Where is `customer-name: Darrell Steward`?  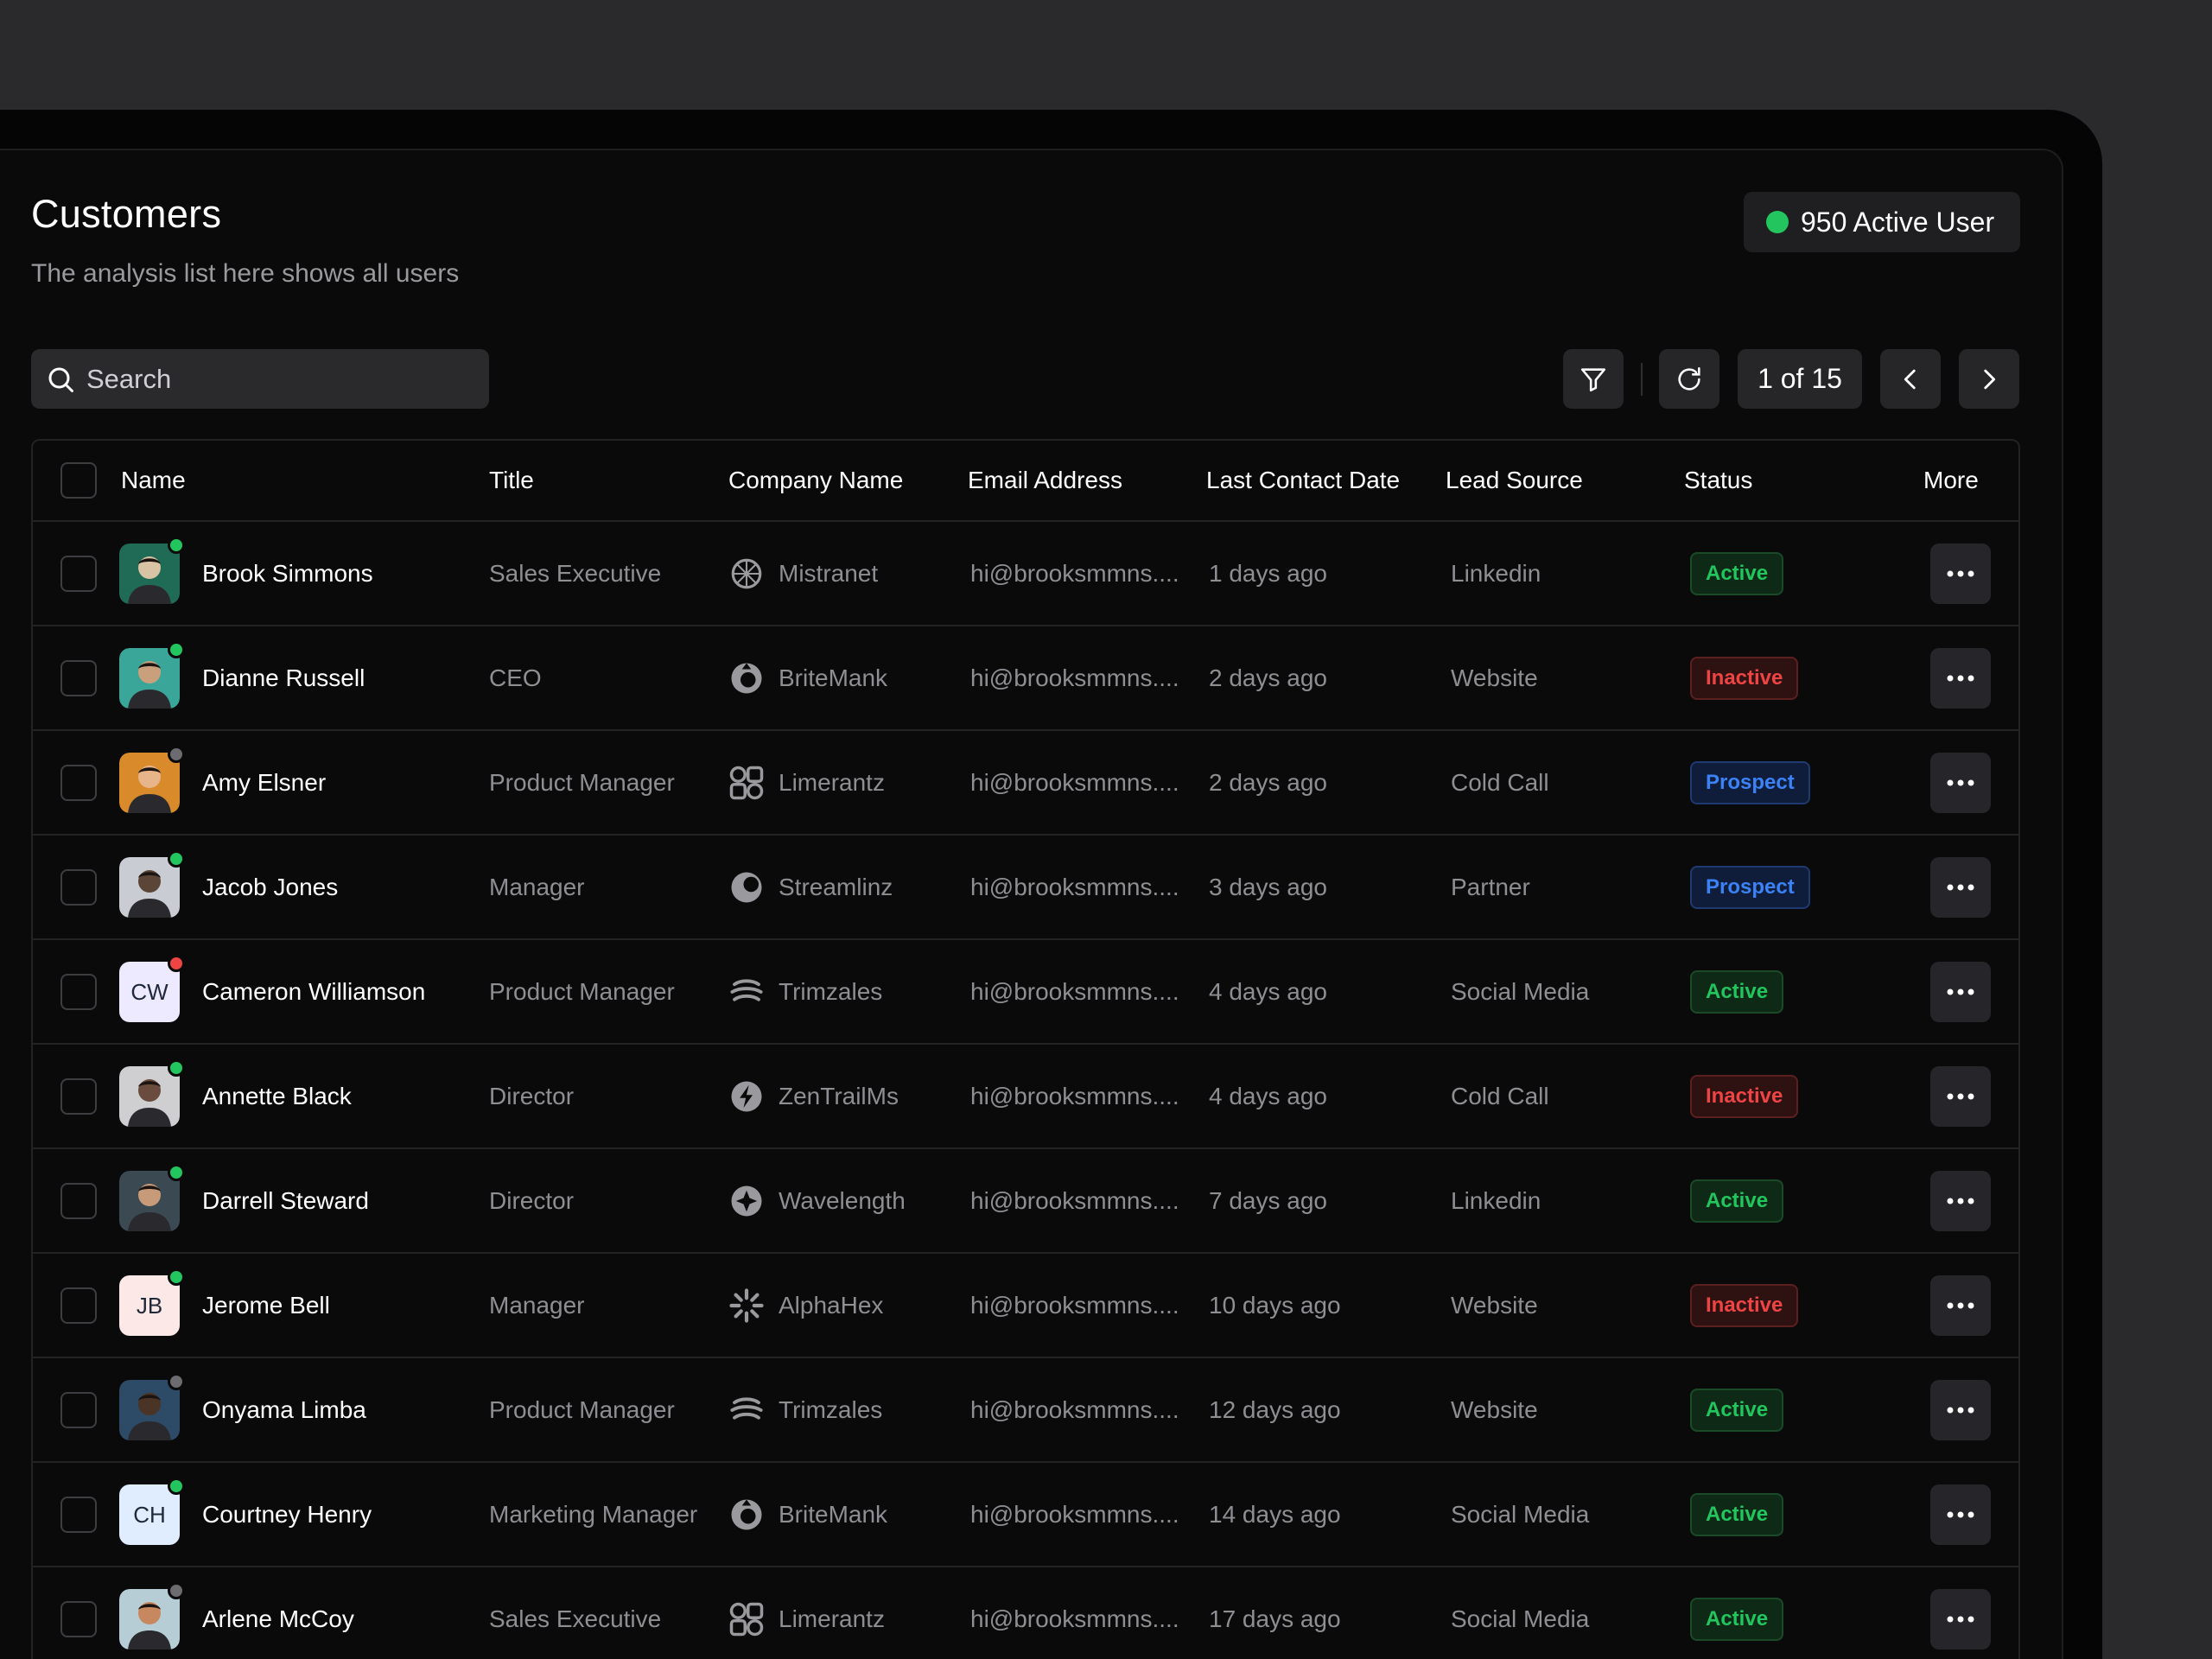
customer-name: Darrell Steward is located at coordinates (285, 1200).